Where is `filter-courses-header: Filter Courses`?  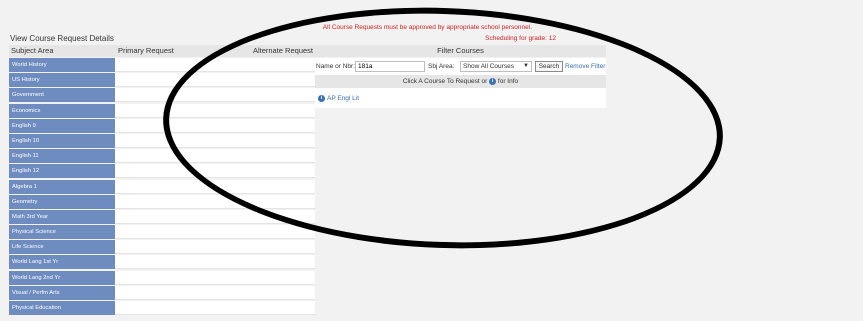 filter-courses-header: Filter Courses is located at coordinates (460, 51).